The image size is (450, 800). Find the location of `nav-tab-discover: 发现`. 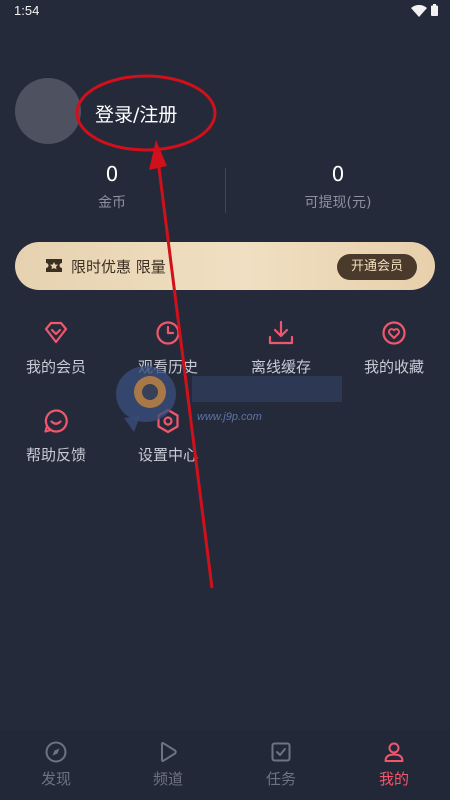

nav-tab-discover: 发现 is located at coordinates (56, 764).